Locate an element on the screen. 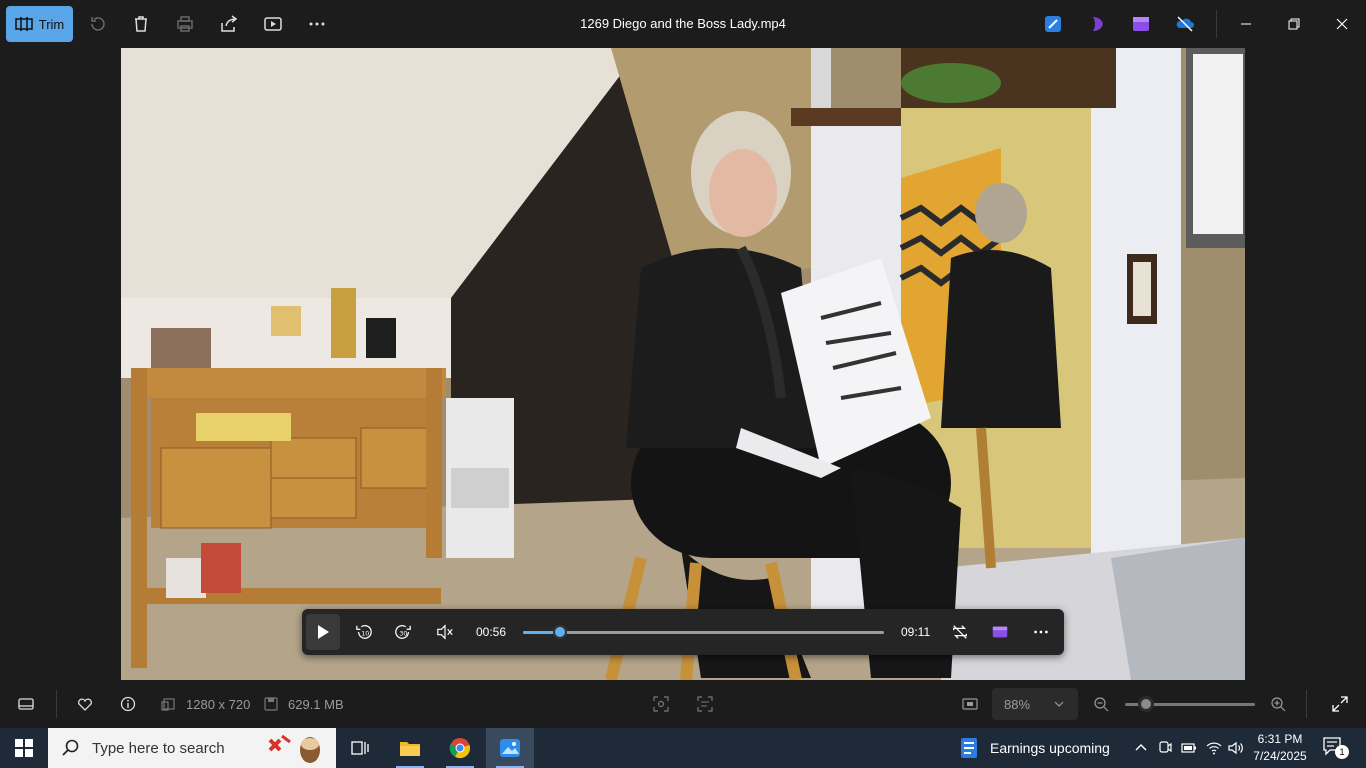 This screenshot has height=768, width=1366. restore-button is located at coordinates (1294, 24).